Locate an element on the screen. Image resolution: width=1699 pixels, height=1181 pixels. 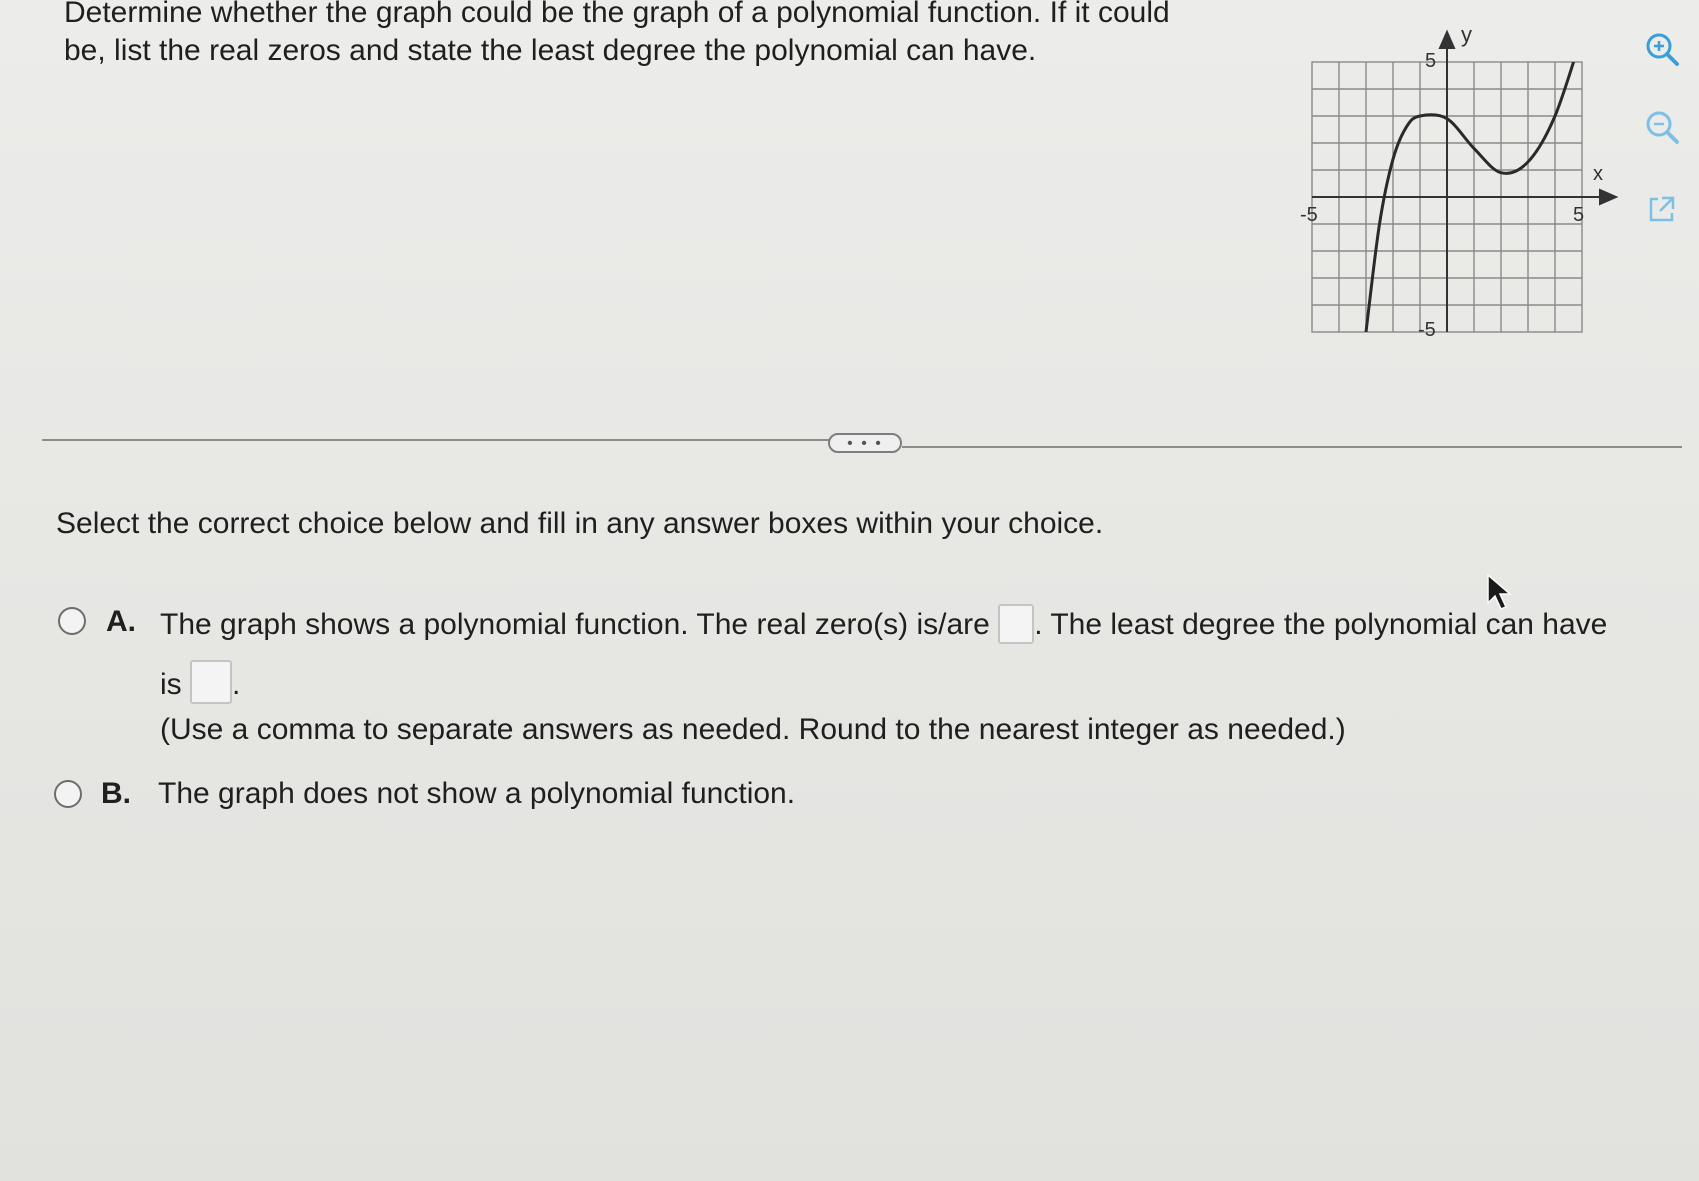
y-axis-arrow is located at coordinates (1447, 39).